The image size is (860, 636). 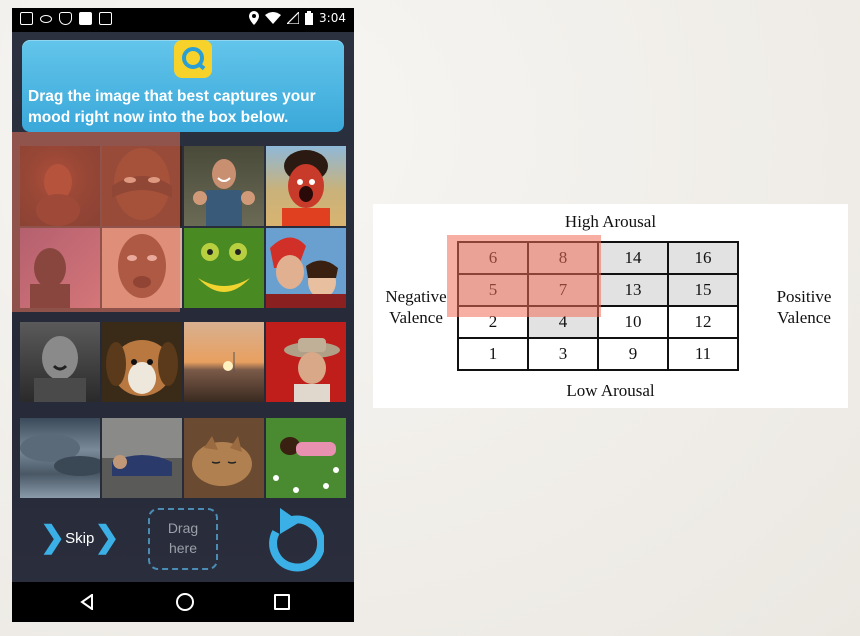 I want to click on image-notification-icon, so click(x=26, y=18).